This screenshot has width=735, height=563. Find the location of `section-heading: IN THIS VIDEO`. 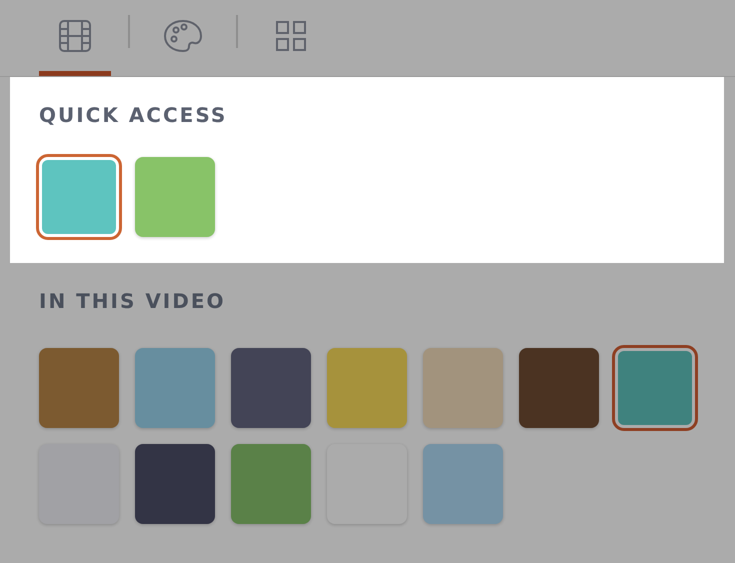

section-heading: IN THIS VIDEO is located at coordinates (133, 301).